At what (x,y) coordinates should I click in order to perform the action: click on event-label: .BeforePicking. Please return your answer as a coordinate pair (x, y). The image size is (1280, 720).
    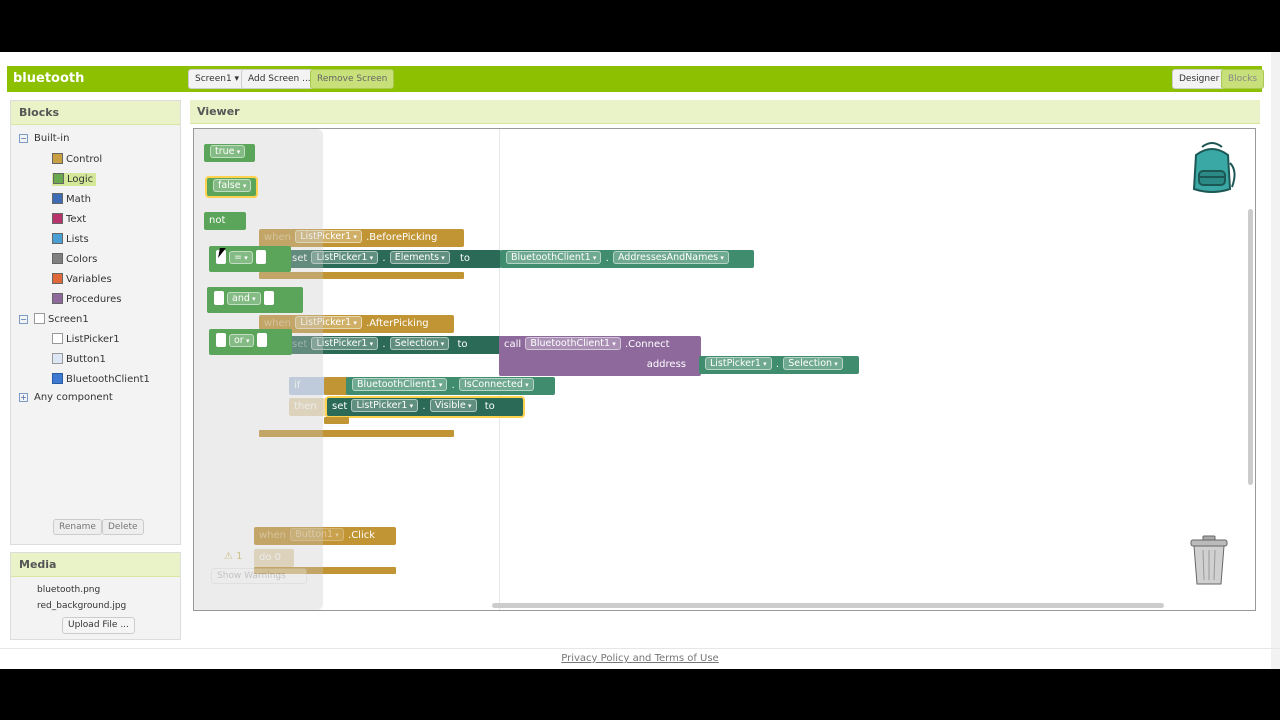
    Looking at the image, I should click on (402, 237).